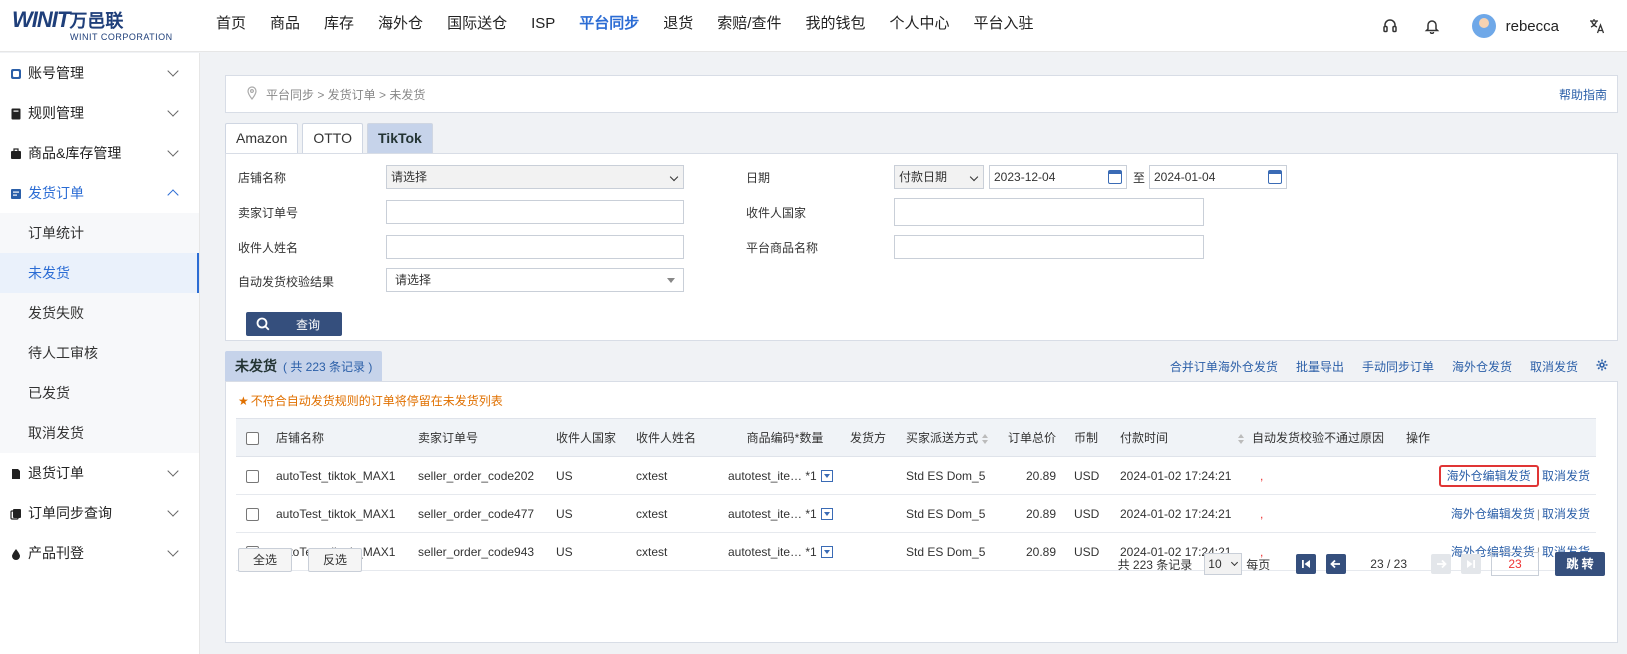 The width and height of the screenshot is (1627, 654). I want to click on tab-tiktok: TikTok, so click(400, 138).